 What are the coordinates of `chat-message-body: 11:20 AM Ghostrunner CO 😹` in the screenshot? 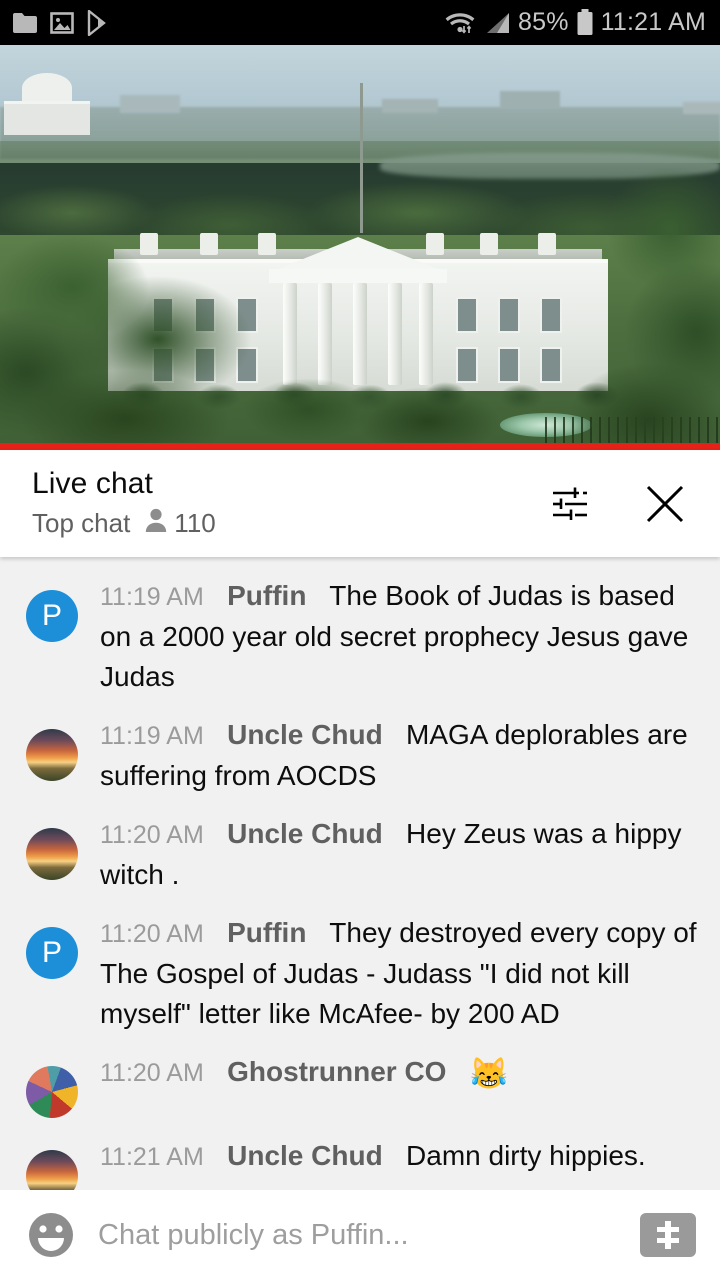 It's located at (402, 1073).